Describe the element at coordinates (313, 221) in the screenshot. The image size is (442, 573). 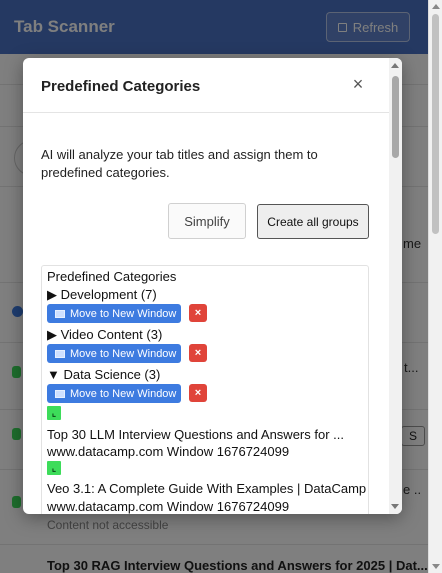
I see `create-all-groups-button: Create all groups` at that location.